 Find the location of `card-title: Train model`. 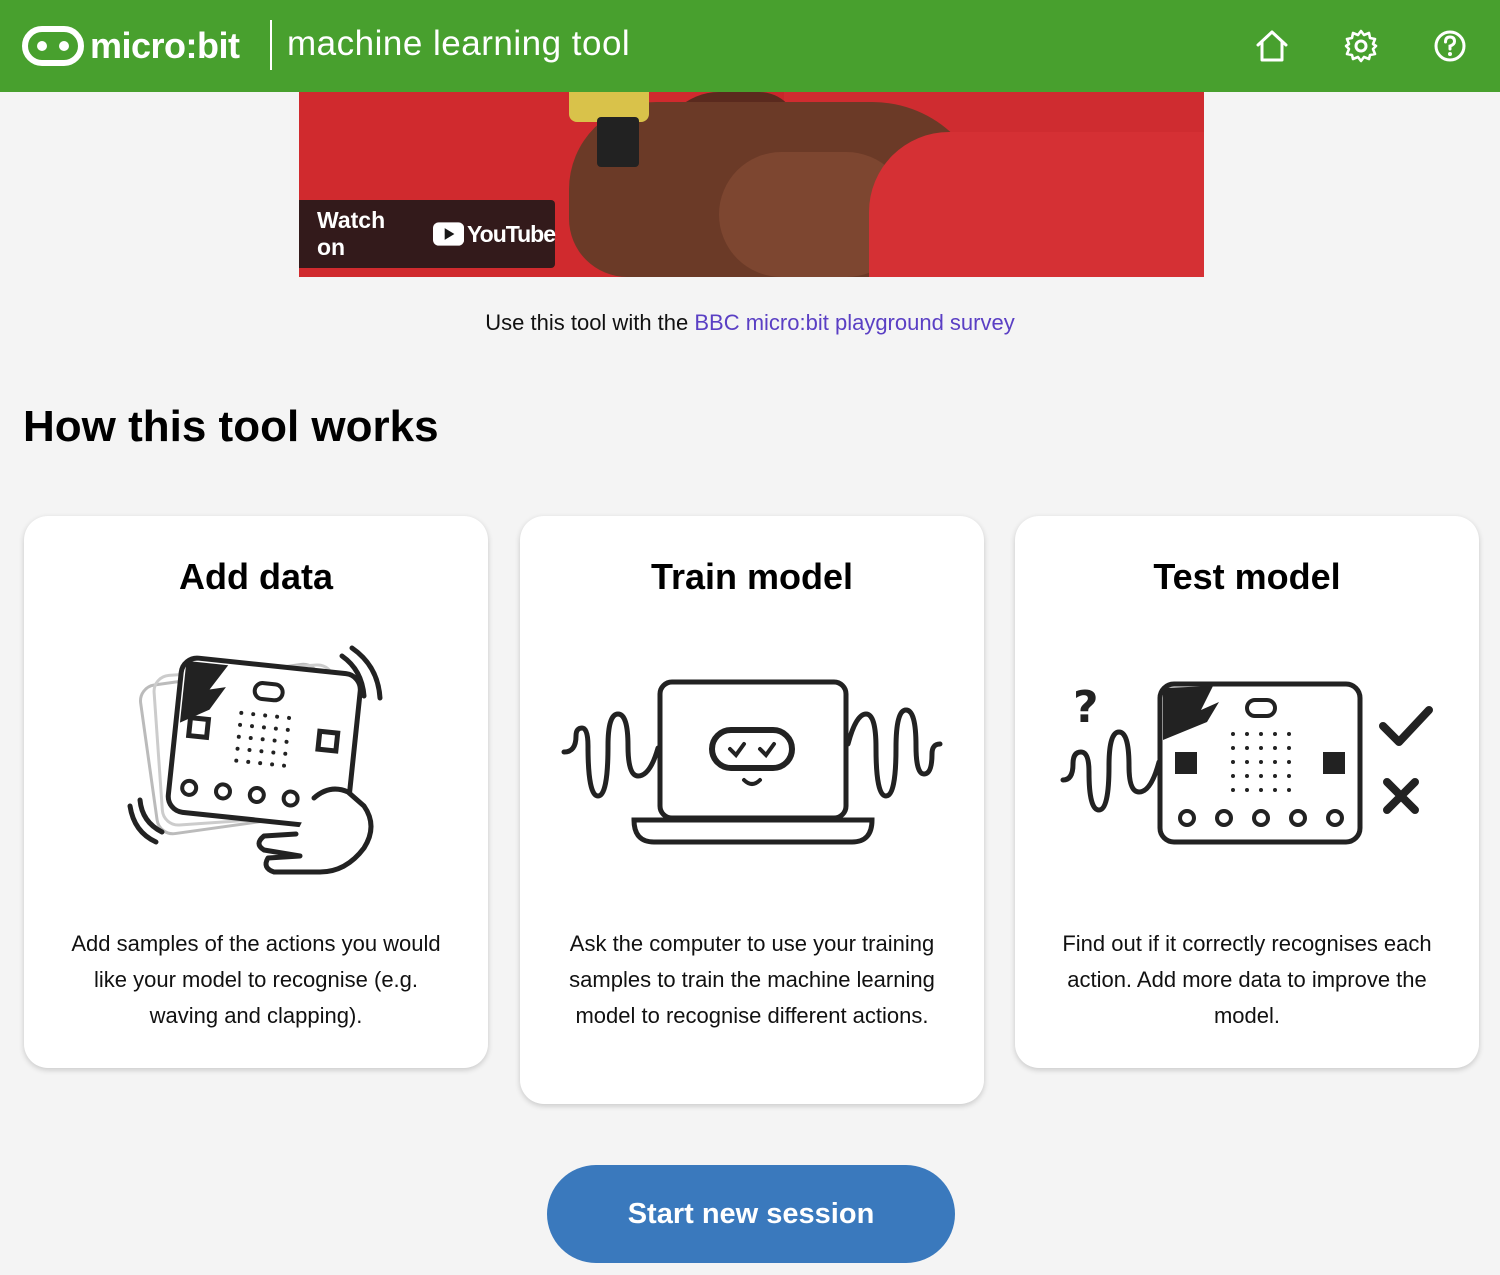

card-title: Train model is located at coordinates (752, 576).